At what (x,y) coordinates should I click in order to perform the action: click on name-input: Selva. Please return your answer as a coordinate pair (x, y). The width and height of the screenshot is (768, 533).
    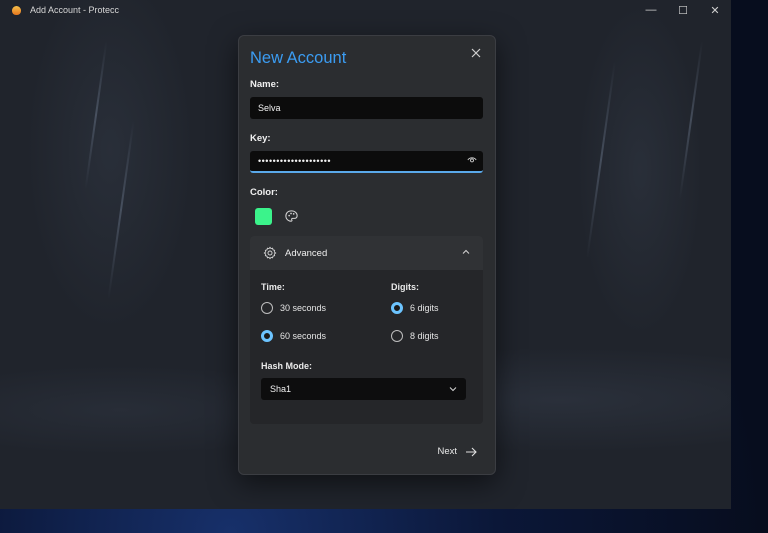
    Looking at the image, I should click on (366, 108).